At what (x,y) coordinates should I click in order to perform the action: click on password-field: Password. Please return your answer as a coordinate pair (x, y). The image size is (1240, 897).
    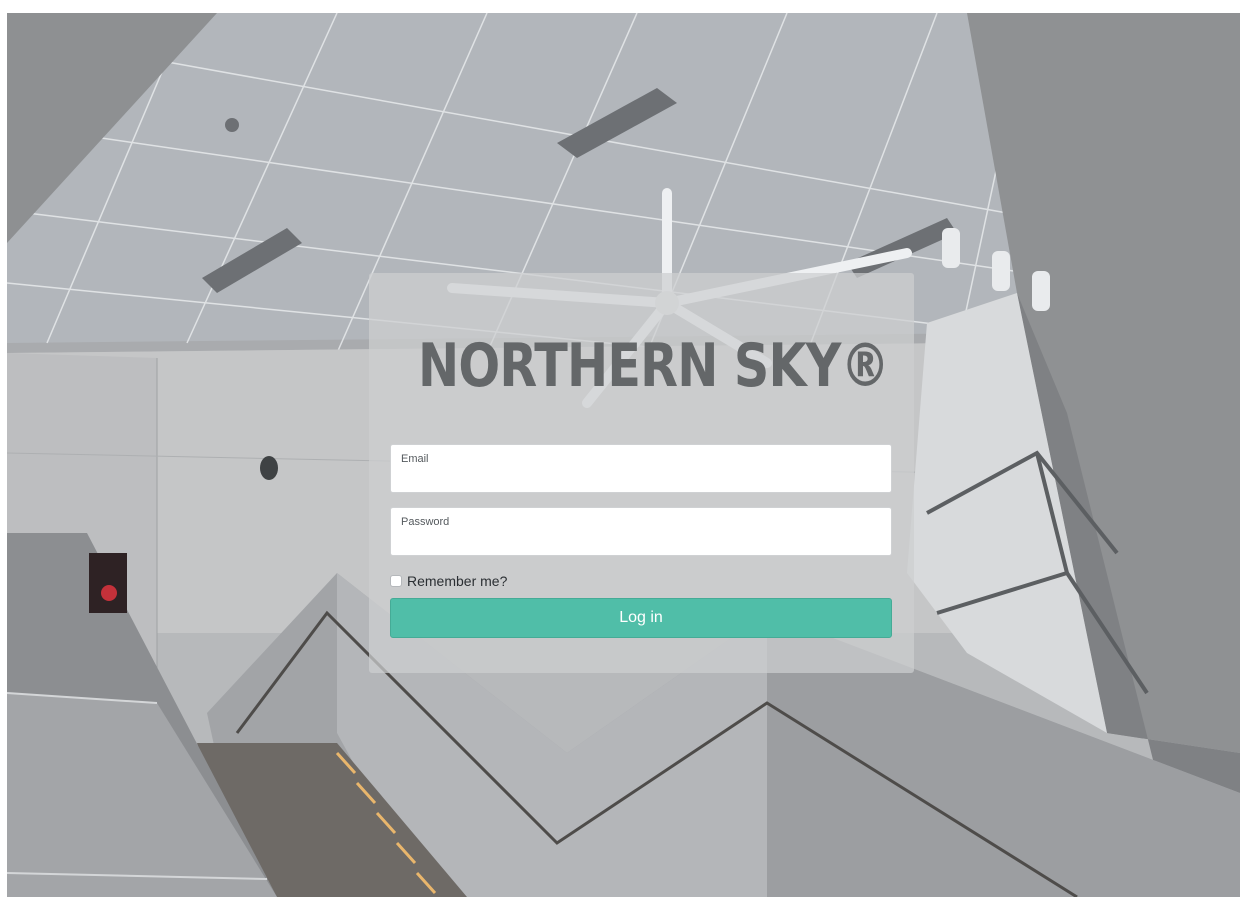
    Looking at the image, I should click on (641, 531).